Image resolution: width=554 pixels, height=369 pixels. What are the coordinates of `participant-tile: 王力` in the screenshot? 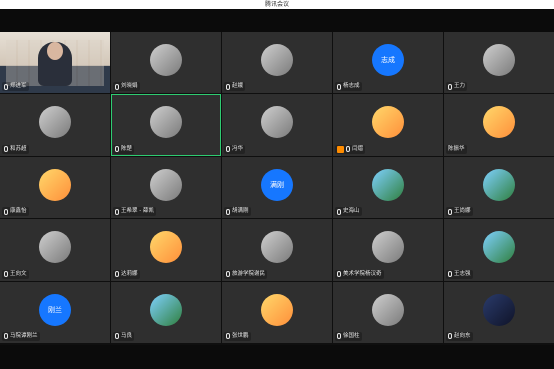 It's located at (499, 63).